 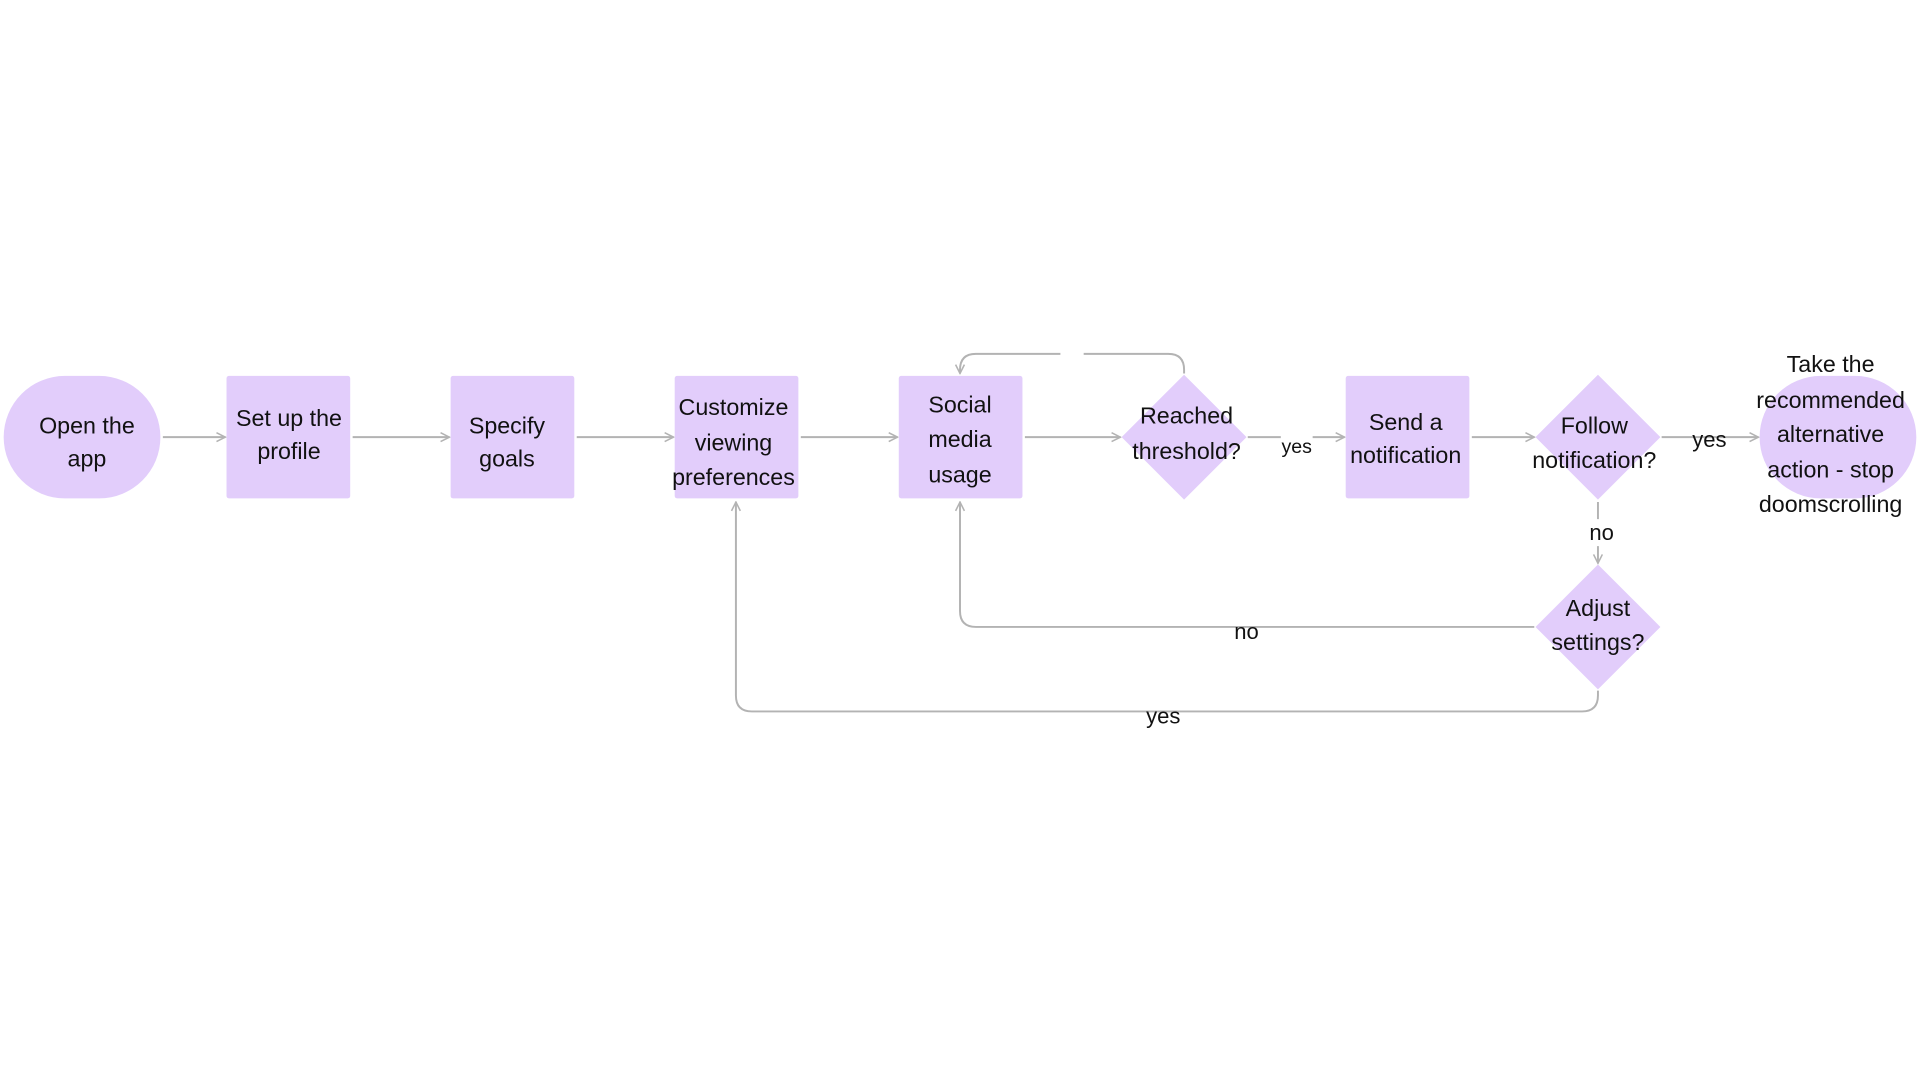 I want to click on node-open-app: Open the app, so click(x=82, y=437).